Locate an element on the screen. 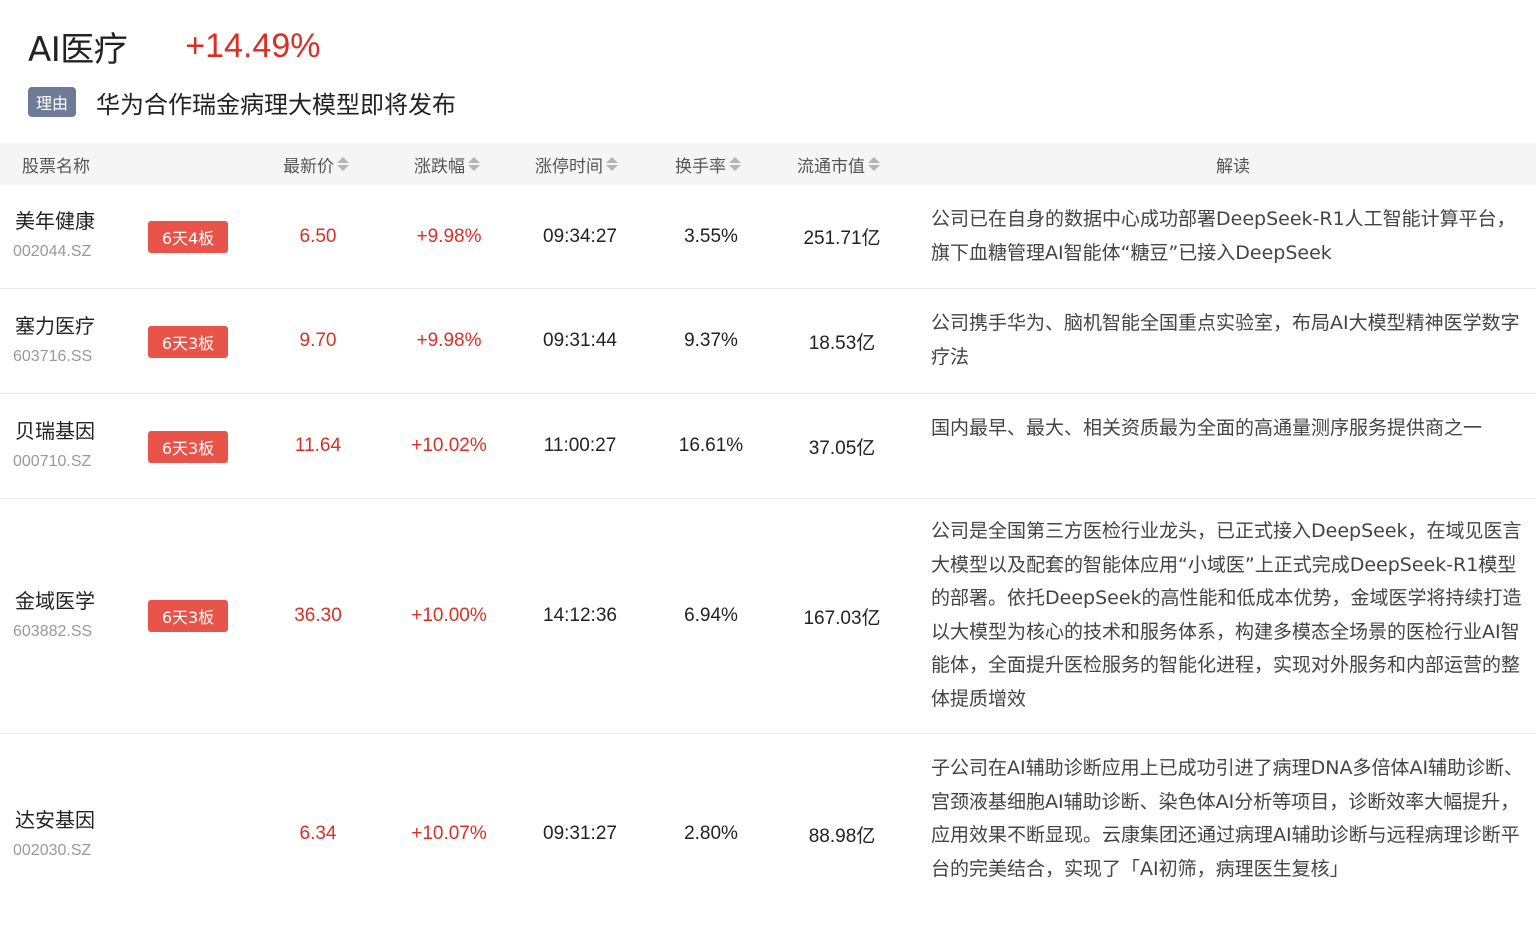 The width and height of the screenshot is (1536, 925). header-stock-name: 股票名称 is located at coordinates (56, 164).